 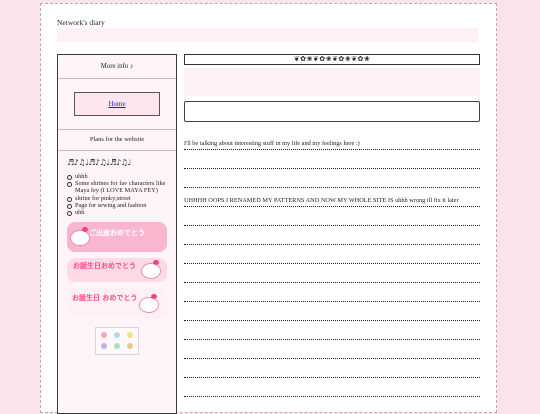 I want to click on hello-kitty-stamp: ご出産おめでとう, so click(x=117, y=237).